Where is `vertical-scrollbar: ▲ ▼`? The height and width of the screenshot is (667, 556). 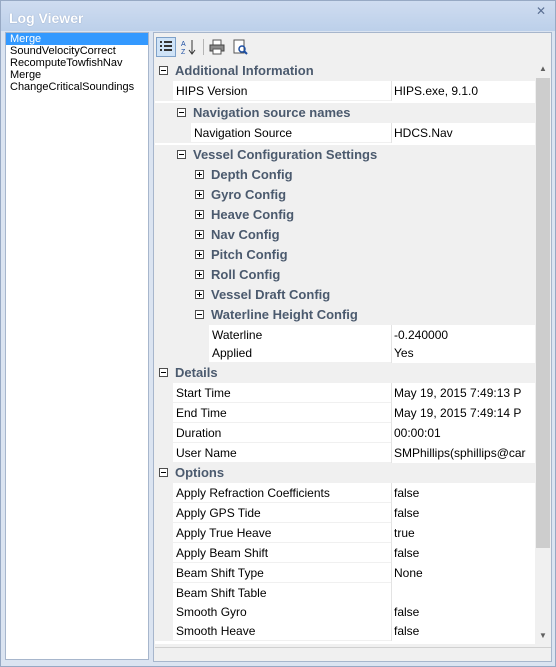
vertical-scrollbar: ▲ ▼ is located at coordinates (543, 352).